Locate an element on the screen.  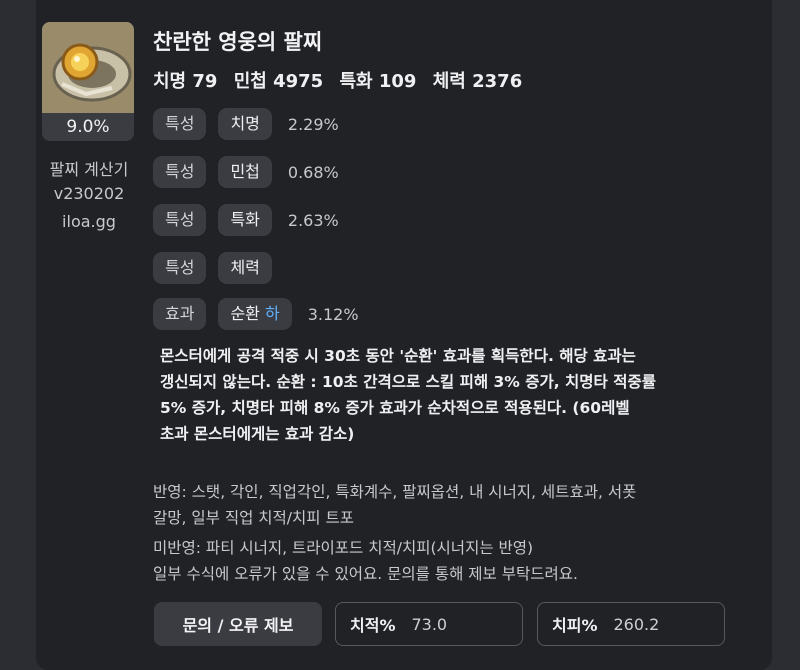
option-name: 체력 is located at coordinates (245, 268).